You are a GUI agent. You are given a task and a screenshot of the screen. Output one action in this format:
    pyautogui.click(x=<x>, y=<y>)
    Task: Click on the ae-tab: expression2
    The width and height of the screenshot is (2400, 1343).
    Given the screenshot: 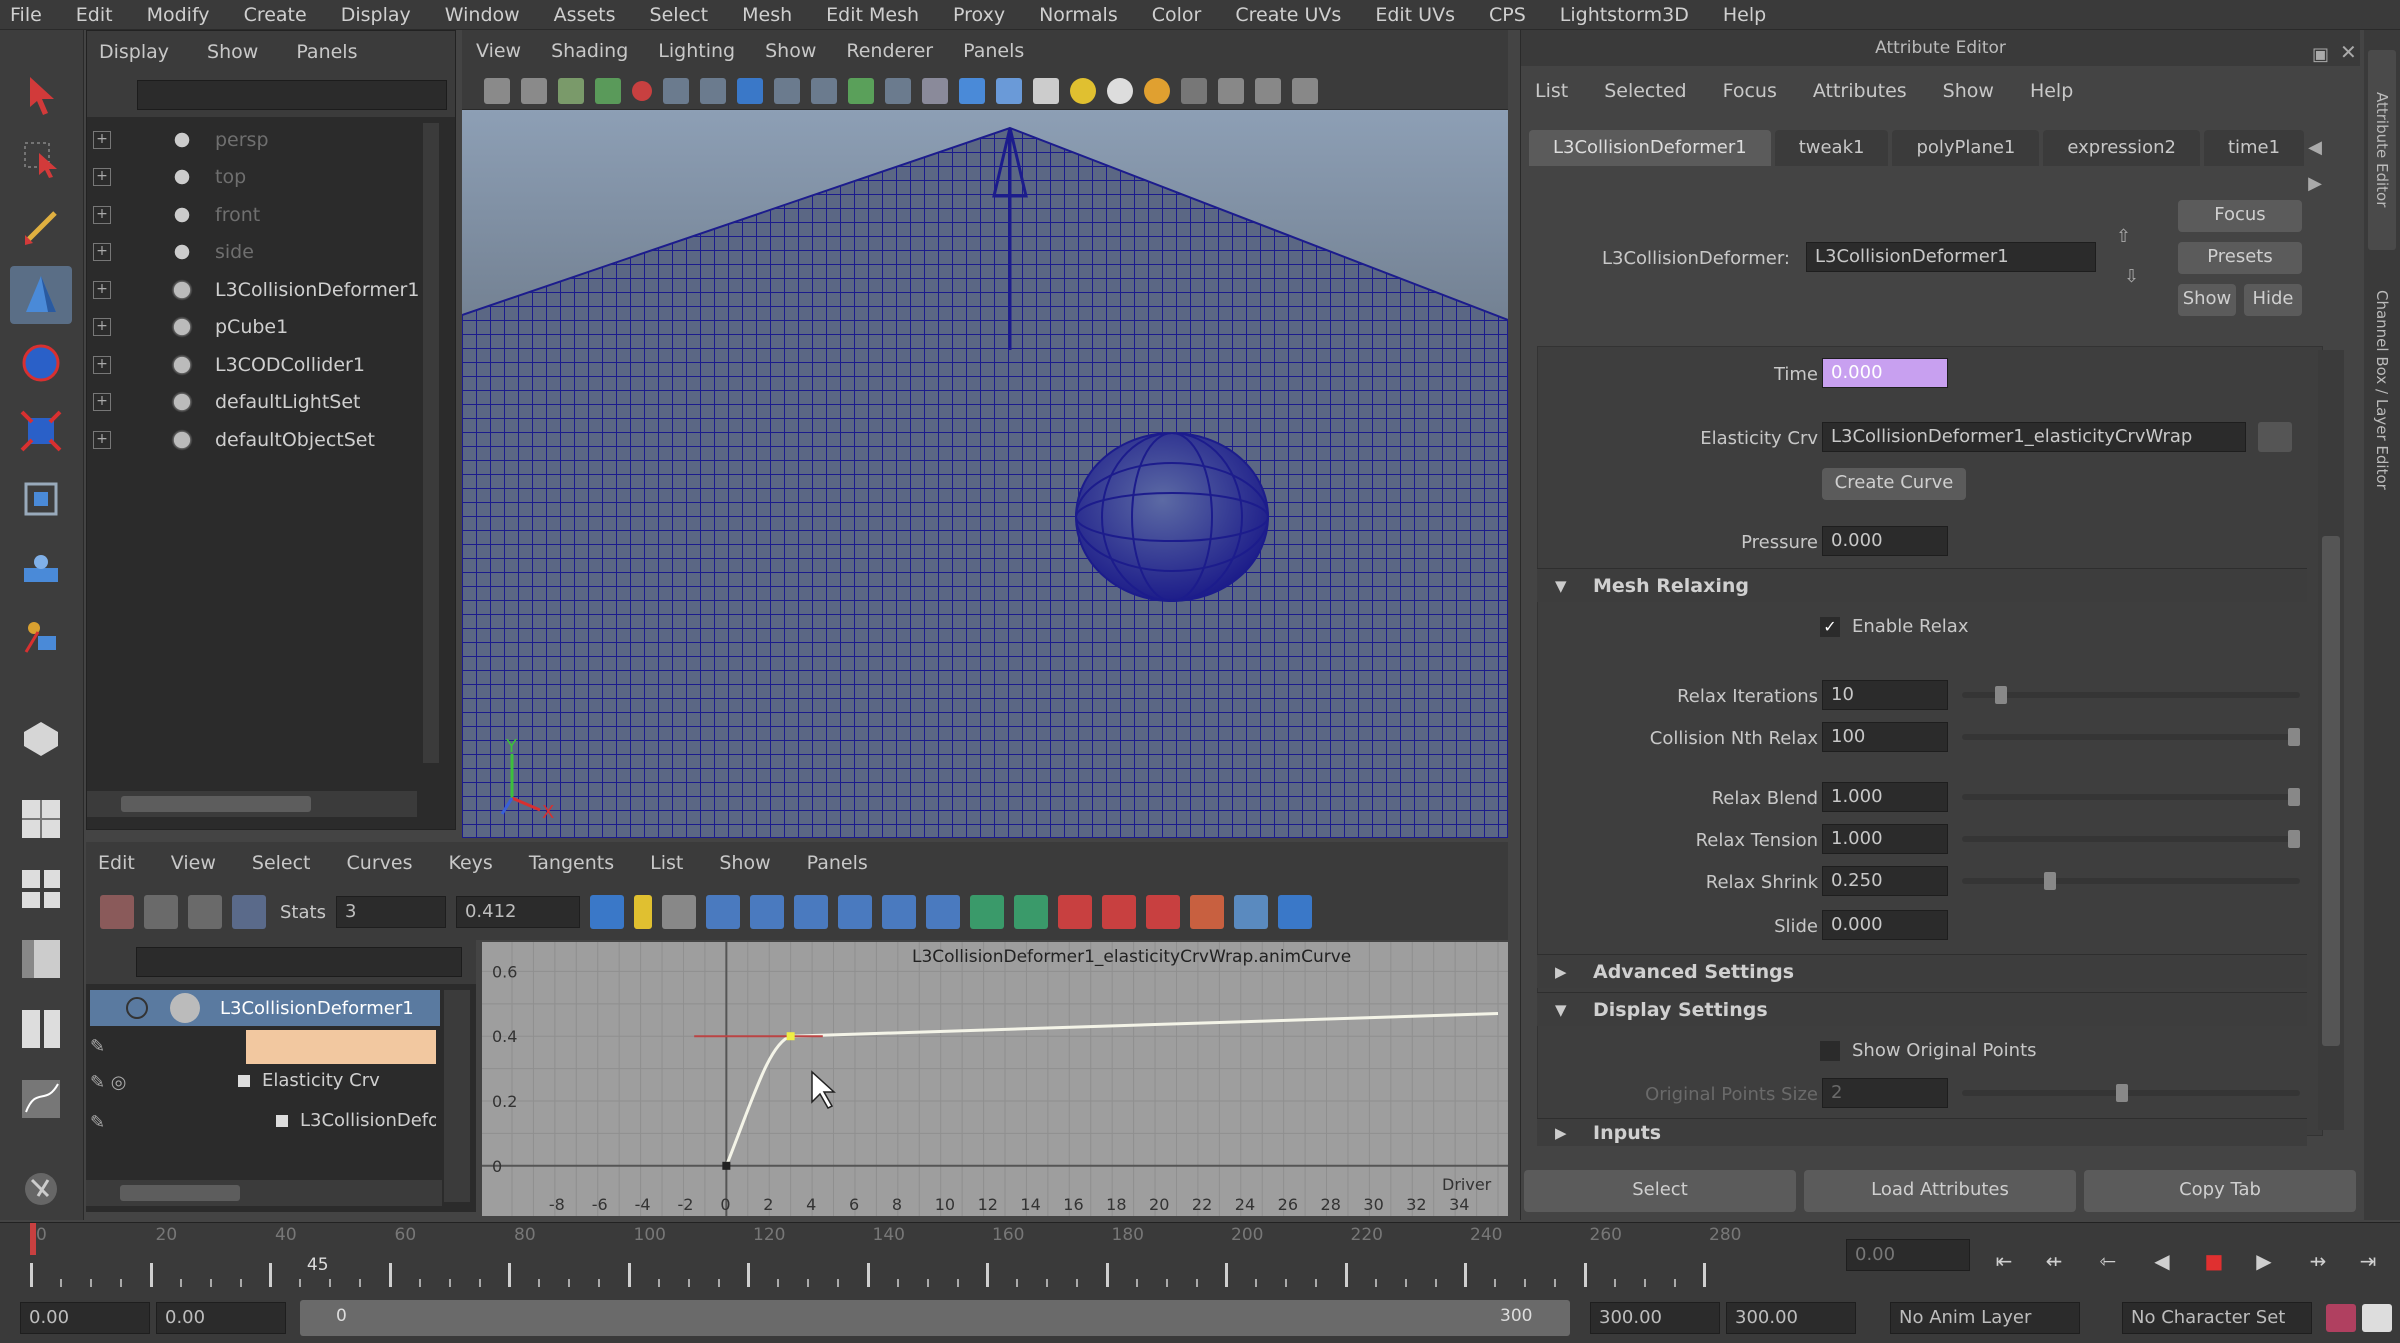 What is the action you would take?
    pyautogui.click(x=2121, y=148)
    